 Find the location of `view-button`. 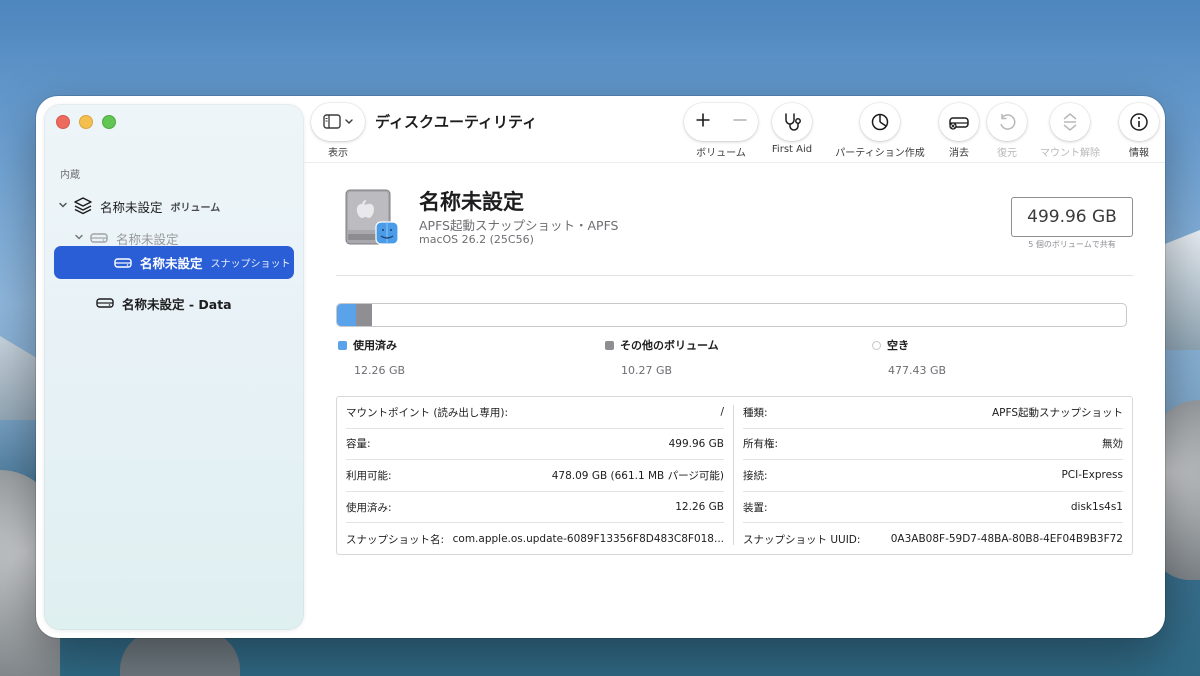

view-button is located at coordinates (338, 122).